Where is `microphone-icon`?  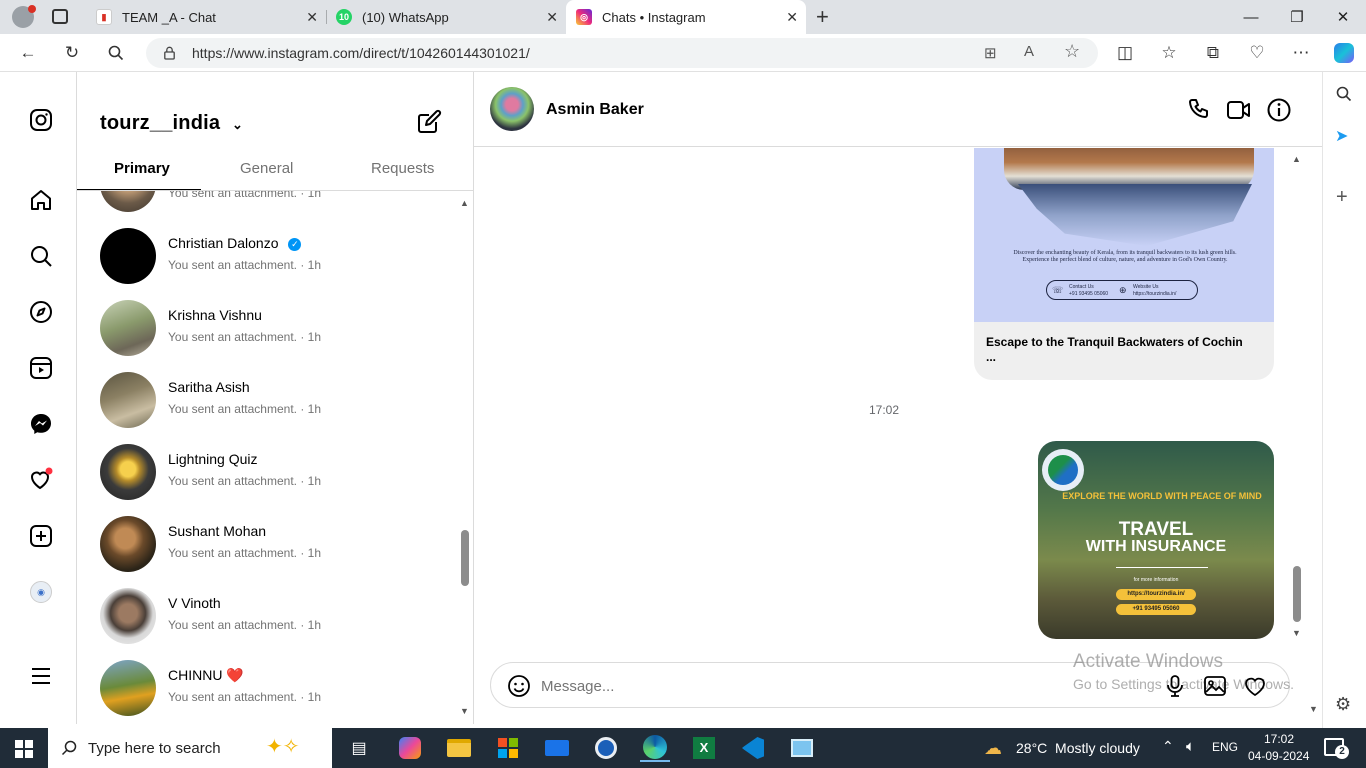 microphone-icon is located at coordinates (1175, 688).